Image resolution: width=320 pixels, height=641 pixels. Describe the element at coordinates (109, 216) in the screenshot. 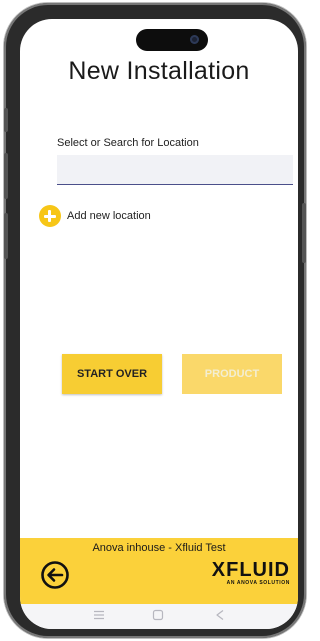

I see `add-location-label: Add new location` at that location.